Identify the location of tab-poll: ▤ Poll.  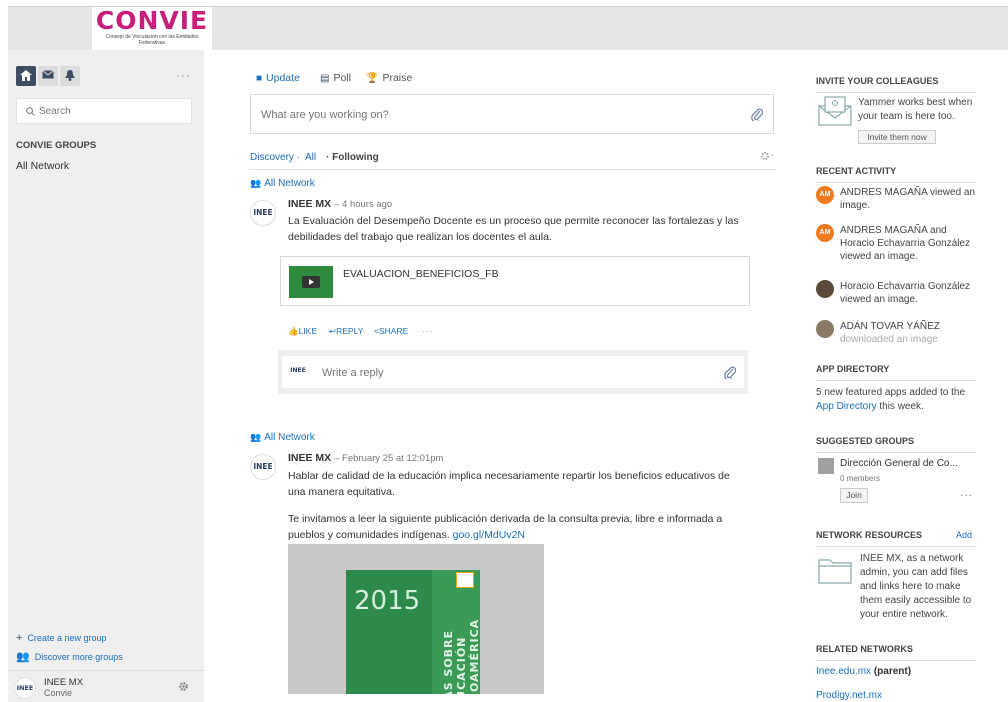
(335, 78).